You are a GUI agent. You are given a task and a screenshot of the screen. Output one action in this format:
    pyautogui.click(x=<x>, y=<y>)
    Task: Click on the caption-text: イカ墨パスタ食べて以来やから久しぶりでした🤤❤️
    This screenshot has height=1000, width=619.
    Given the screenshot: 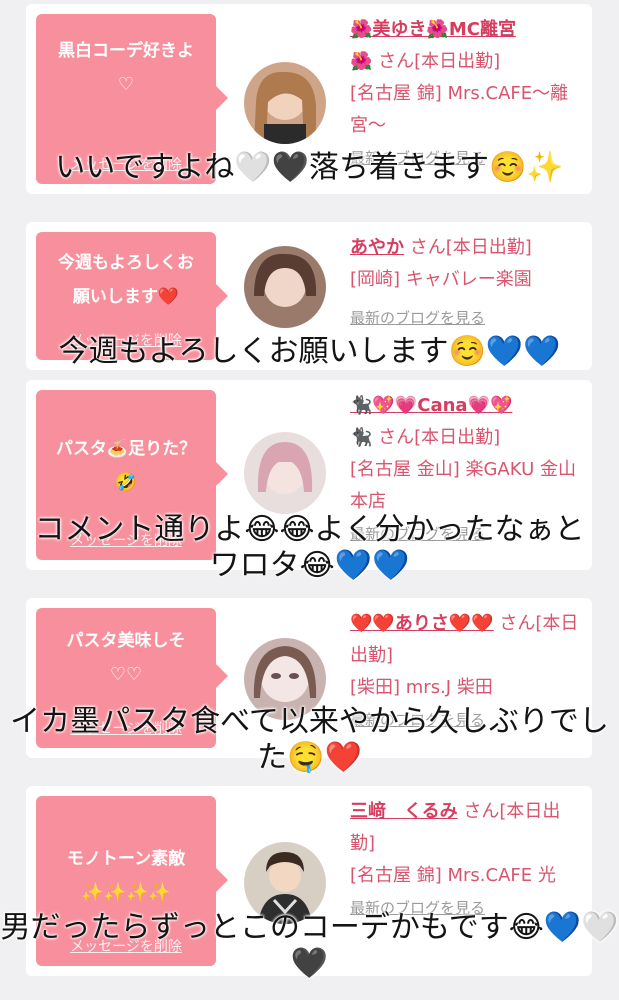 What is the action you would take?
    pyautogui.click(x=309, y=739)
    